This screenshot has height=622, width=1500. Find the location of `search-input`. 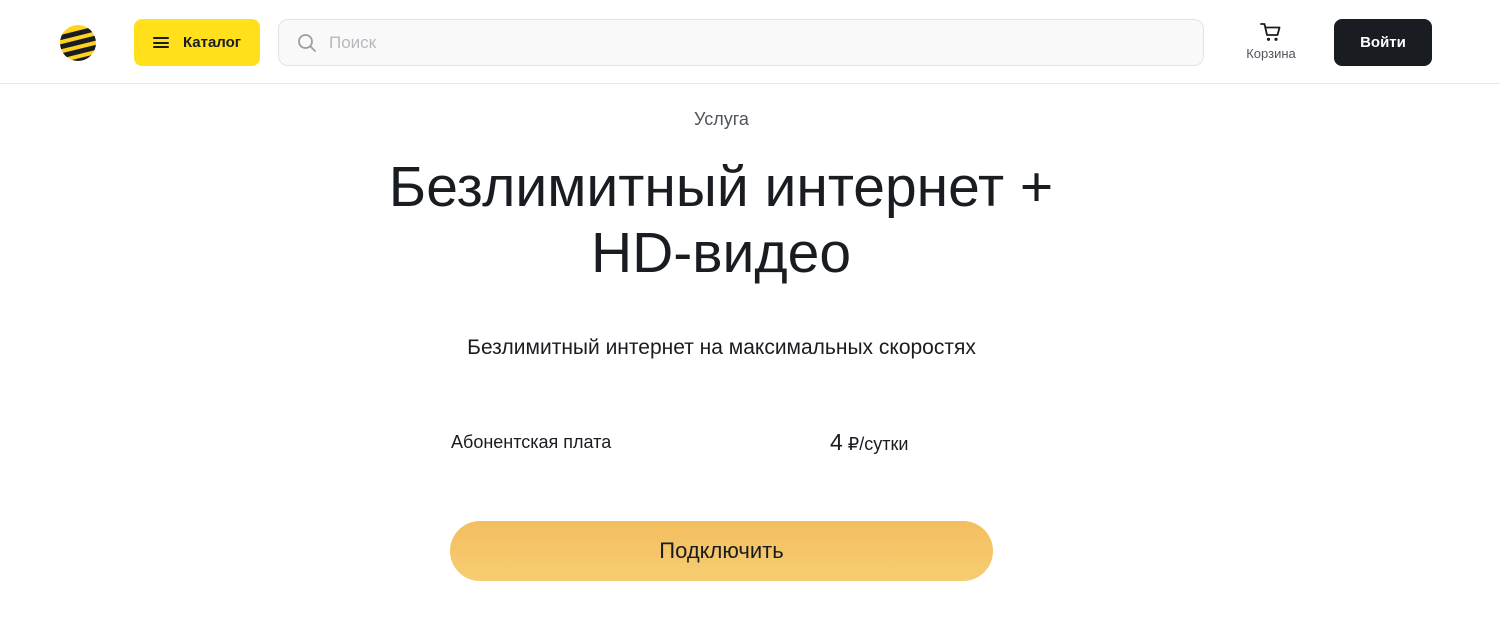

search-input is located at coordinates (739, 42).